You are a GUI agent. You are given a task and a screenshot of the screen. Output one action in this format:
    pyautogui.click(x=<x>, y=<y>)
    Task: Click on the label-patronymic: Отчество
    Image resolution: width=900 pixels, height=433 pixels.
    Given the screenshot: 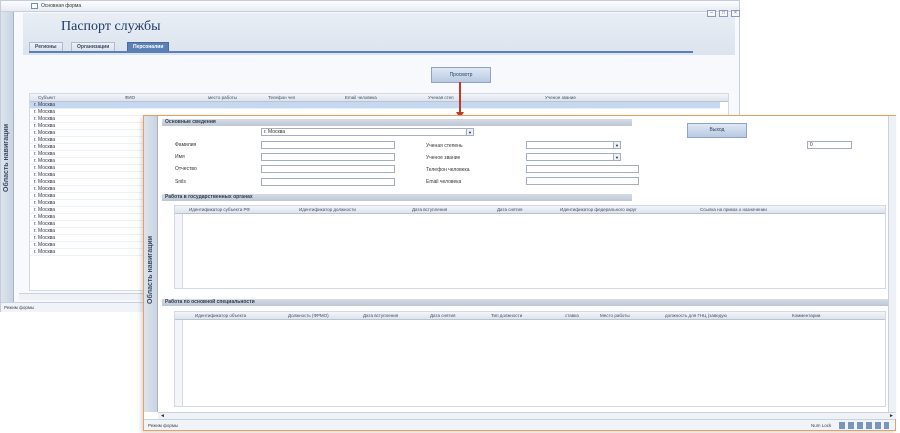 What is the action you would take?
    pyautogui.click(x=186, y=169)
    